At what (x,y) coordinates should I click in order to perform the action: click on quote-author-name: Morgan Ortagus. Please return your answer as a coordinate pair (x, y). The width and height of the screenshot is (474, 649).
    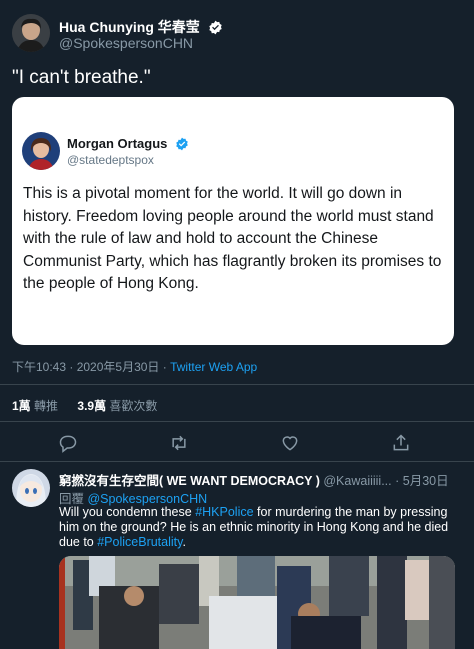
    Looking at the image, I should click on (117, 143).